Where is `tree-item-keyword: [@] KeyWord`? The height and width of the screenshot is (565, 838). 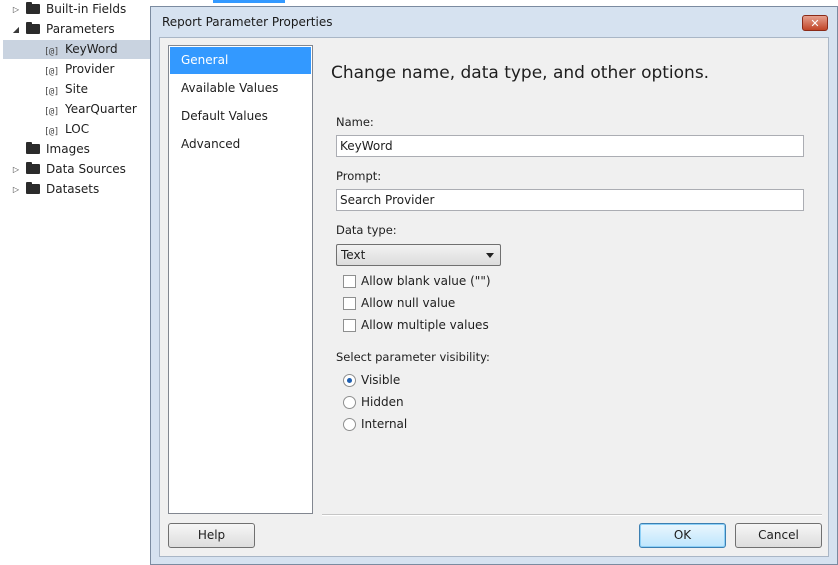
tree-item-keyword: [@] KeyWord is located at coordinates (76, 49).